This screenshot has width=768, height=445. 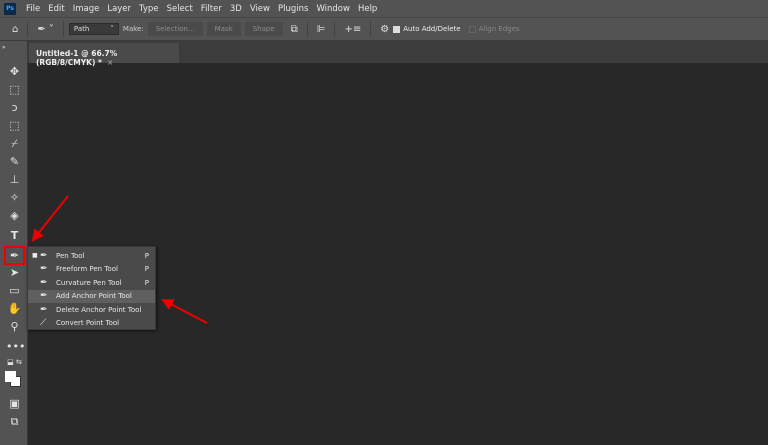 What do you see at coordinates (10, 376) in the screenshot?
I see `foreground-color-swatch` at bounding box center [10, 376].